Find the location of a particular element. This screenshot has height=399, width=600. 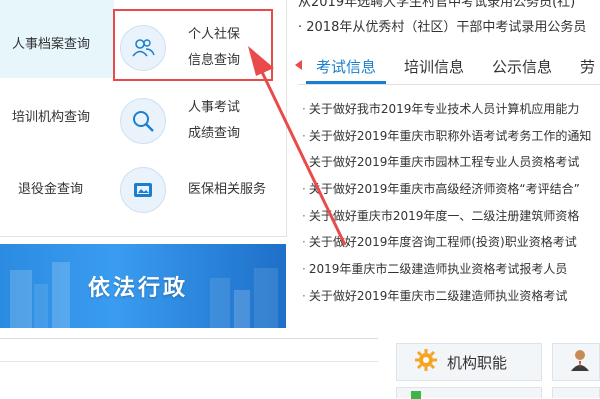

highlight-box is located at coordinates (193, 45).